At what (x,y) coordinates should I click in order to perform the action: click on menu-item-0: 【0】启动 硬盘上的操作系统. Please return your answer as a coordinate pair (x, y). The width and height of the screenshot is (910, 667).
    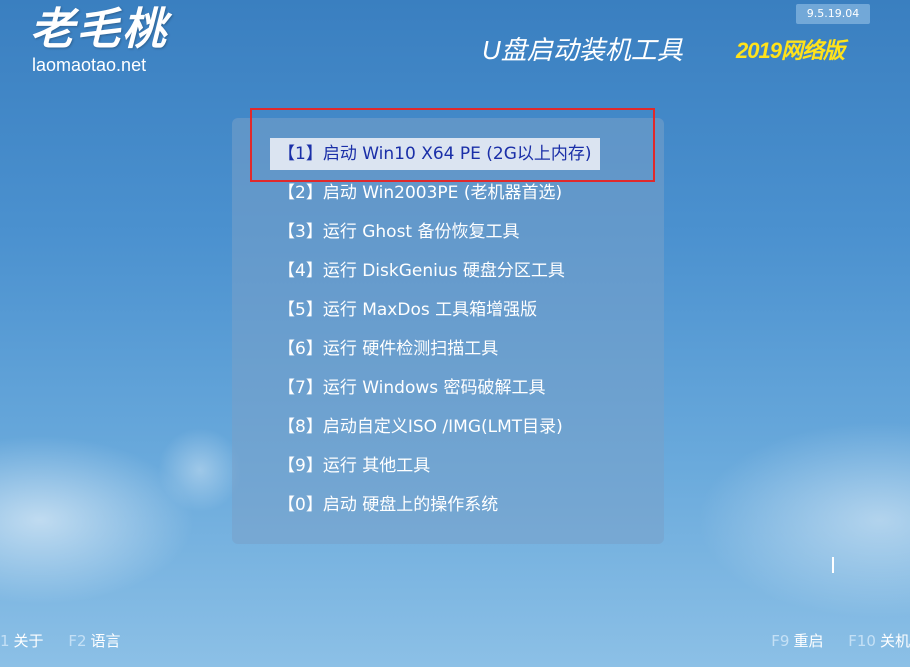
    Looking at the image, I should click on (388, 505).